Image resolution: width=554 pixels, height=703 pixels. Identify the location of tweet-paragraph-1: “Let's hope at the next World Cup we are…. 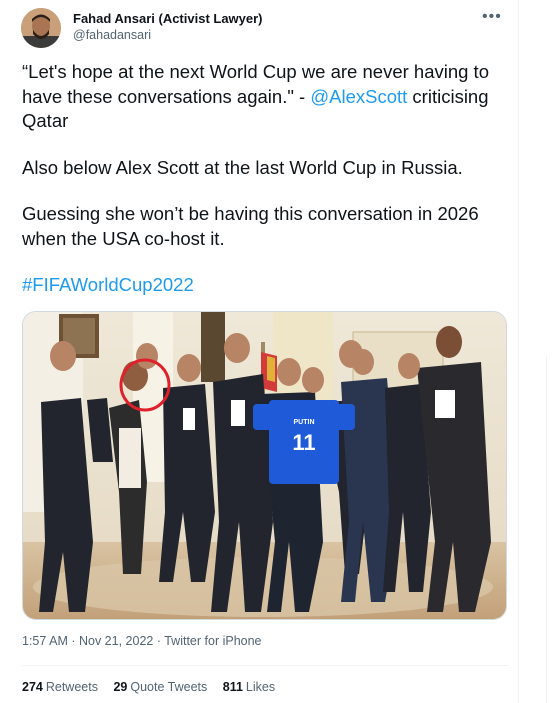
(267, 97).